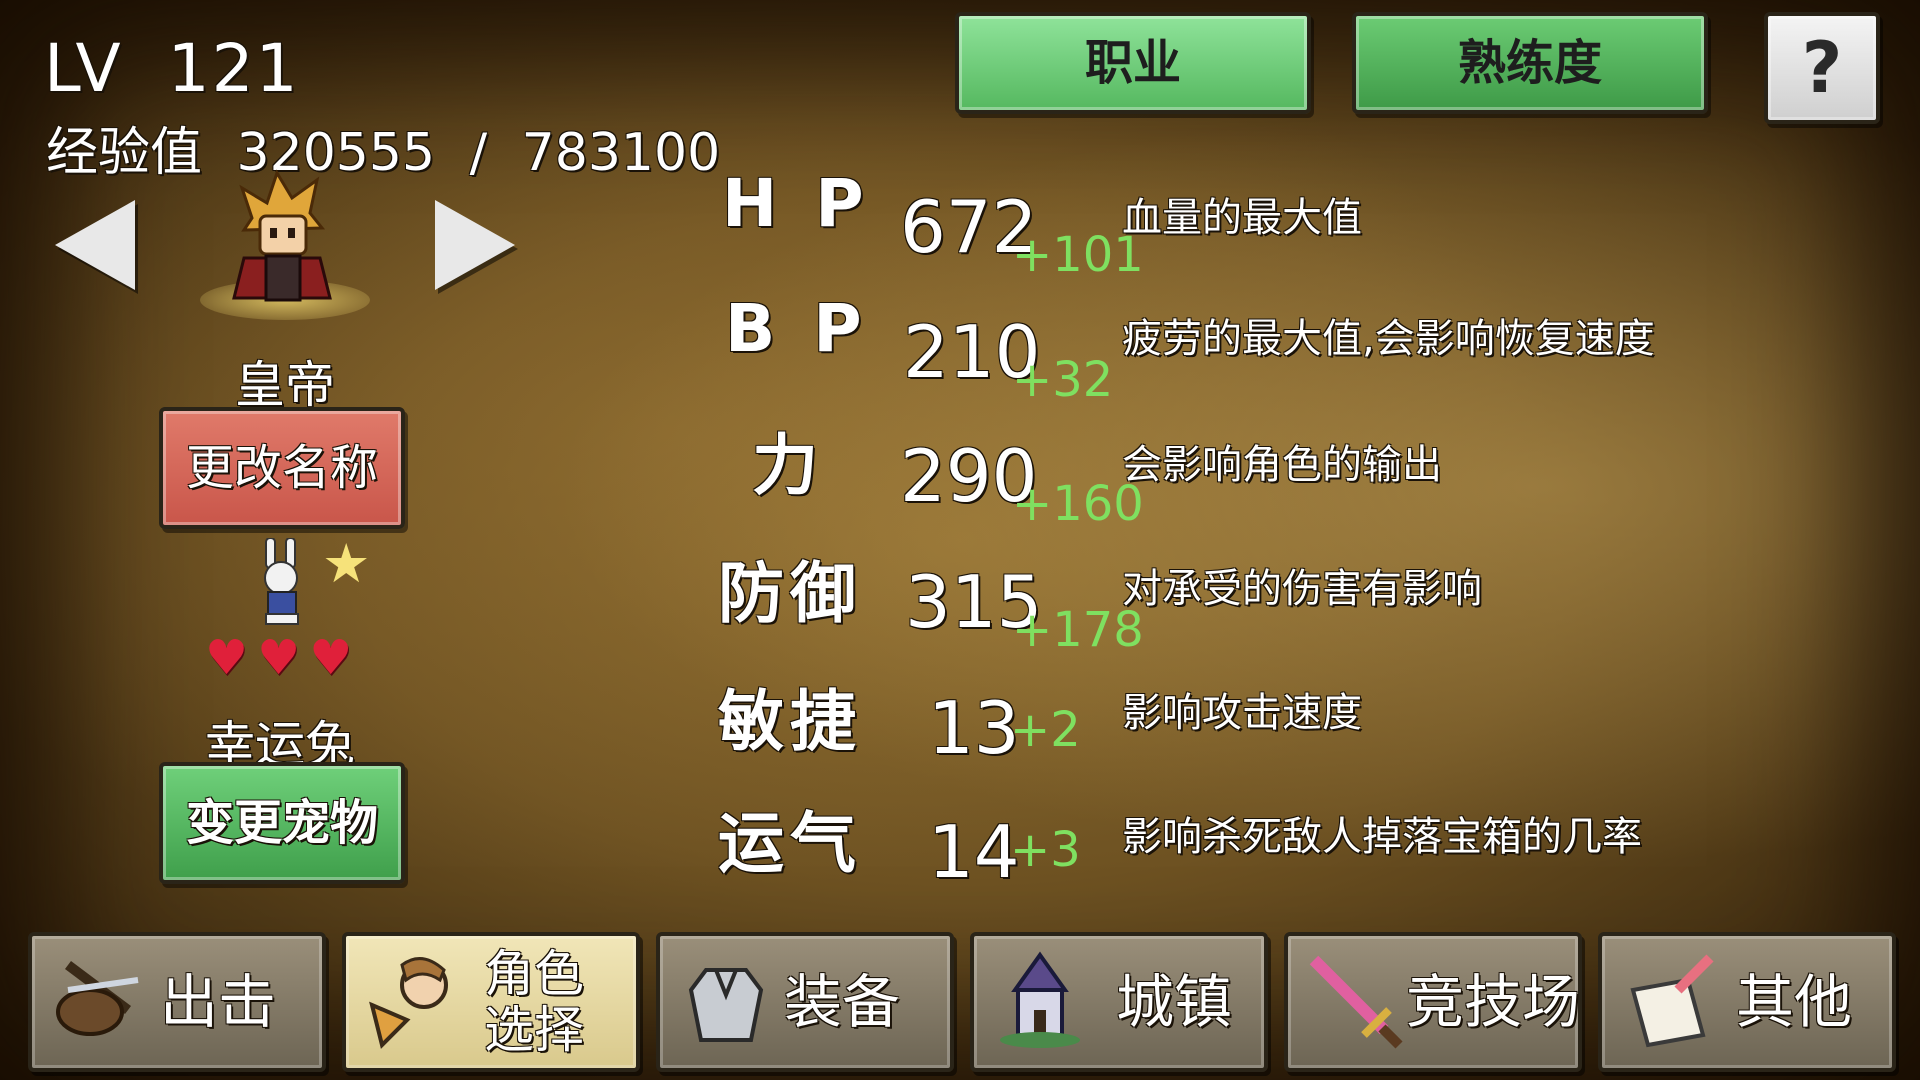  What do you see at coordinates (842, 1002) in the screenshot?
I see `nav-label: 装备` at bounding box center [842, 1002].